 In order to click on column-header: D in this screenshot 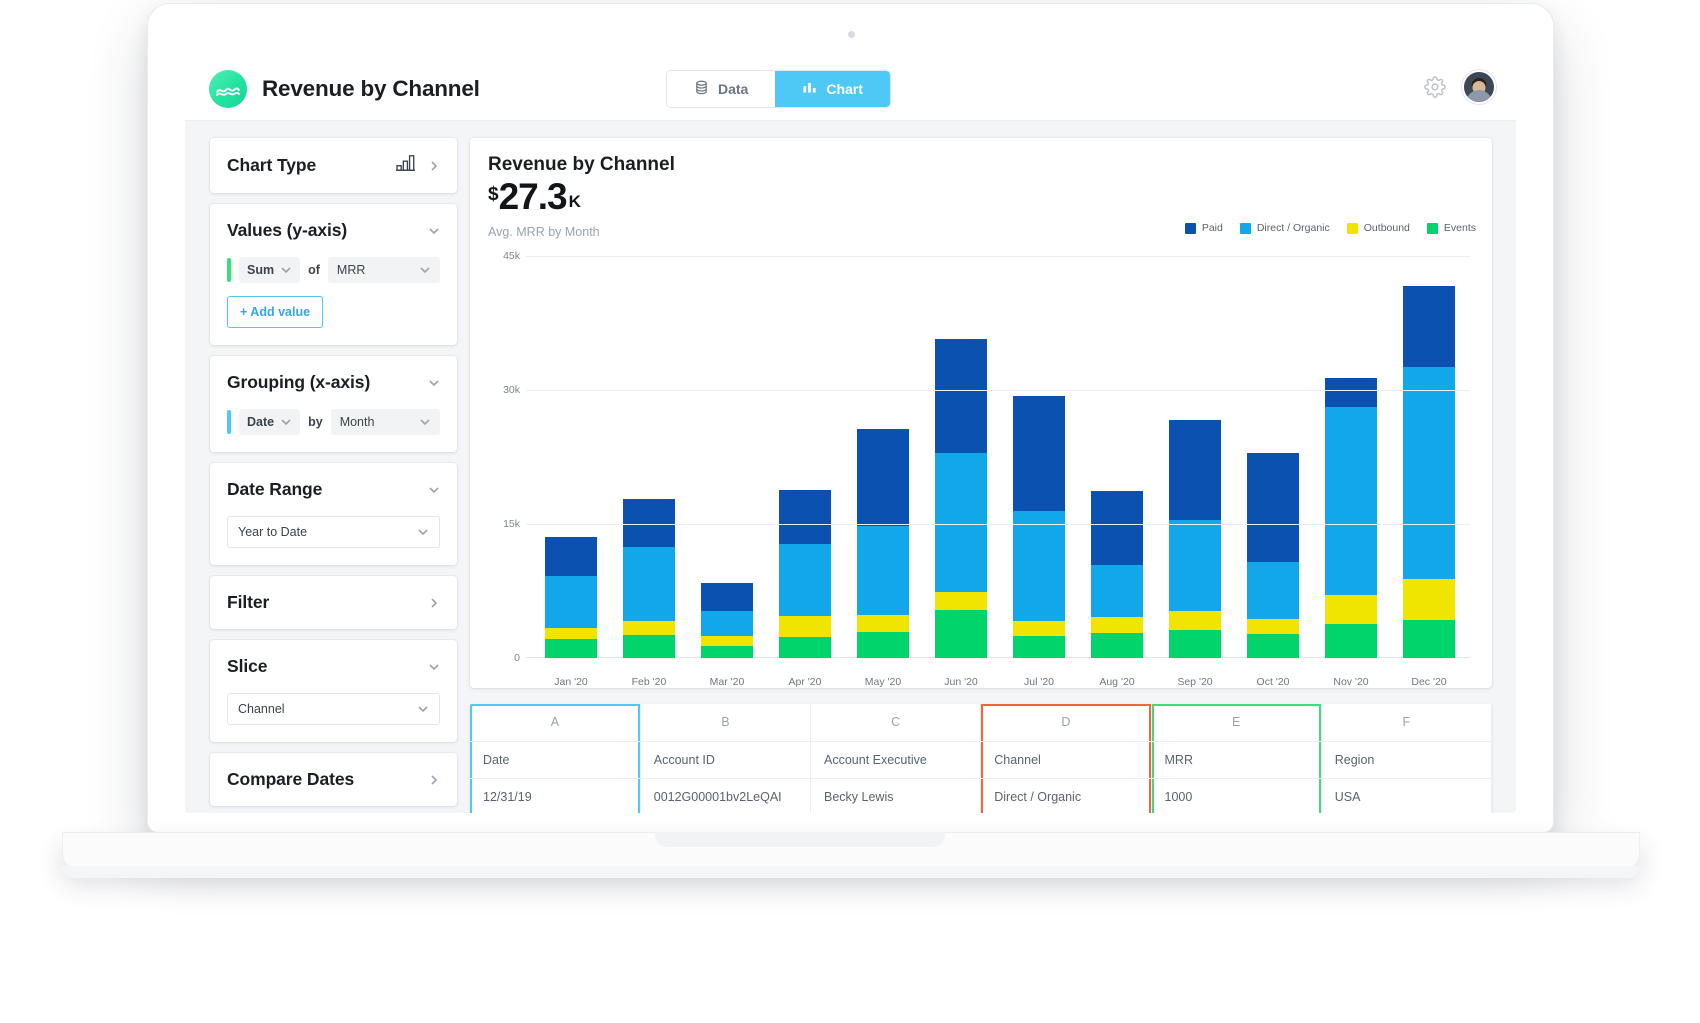, I will do `click(1066, 723)`.